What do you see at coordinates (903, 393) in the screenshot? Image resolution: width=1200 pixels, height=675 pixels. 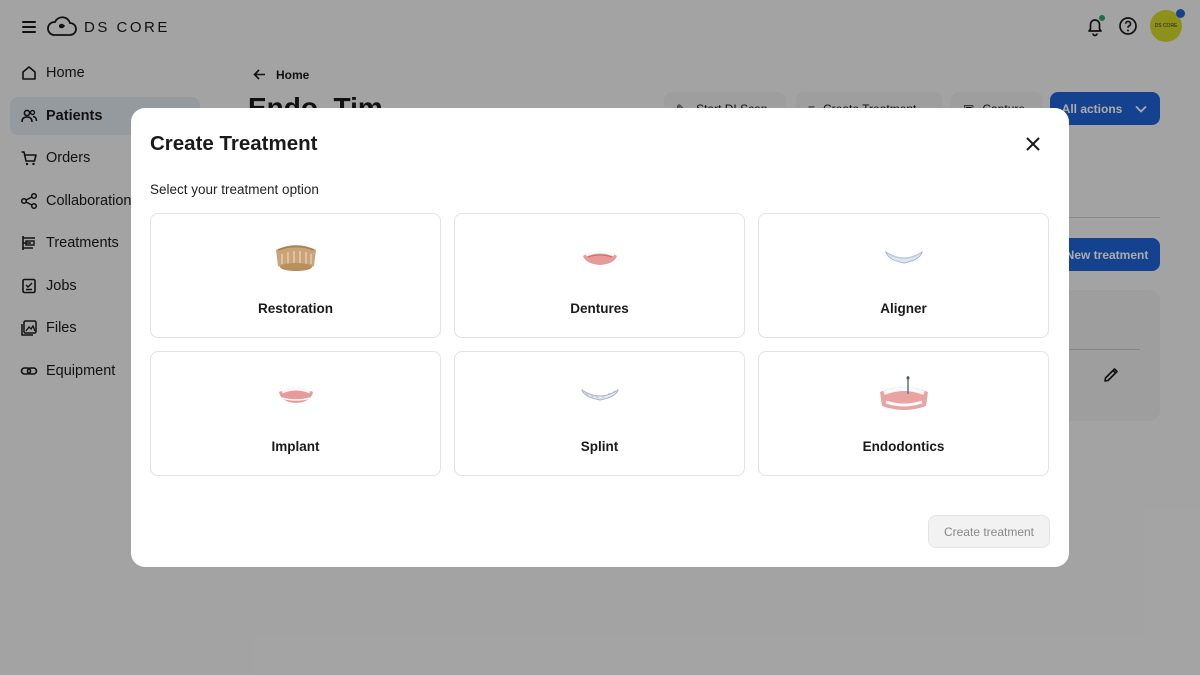 I see `endodontics-image` at bounding box center [903, 393].